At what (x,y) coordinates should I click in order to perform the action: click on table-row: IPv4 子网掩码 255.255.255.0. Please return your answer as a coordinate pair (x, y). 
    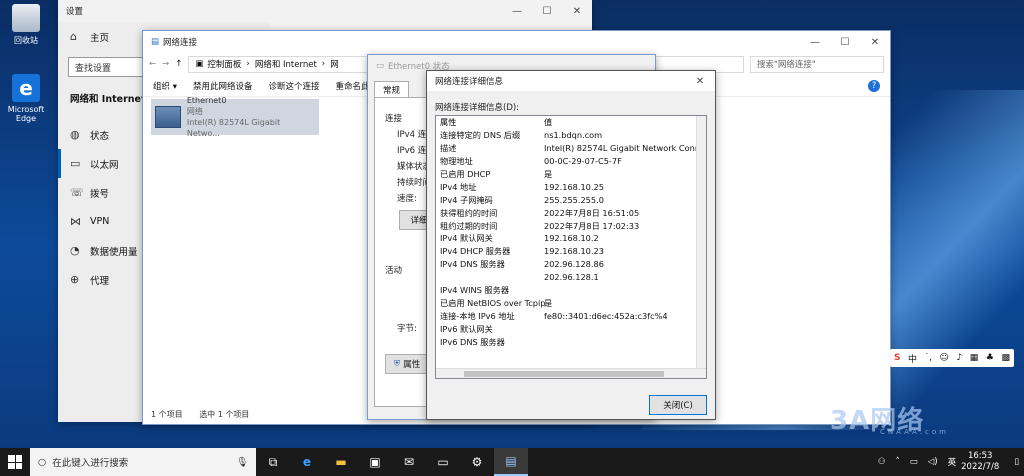
    Looking at the image, I should click on (571, 199).